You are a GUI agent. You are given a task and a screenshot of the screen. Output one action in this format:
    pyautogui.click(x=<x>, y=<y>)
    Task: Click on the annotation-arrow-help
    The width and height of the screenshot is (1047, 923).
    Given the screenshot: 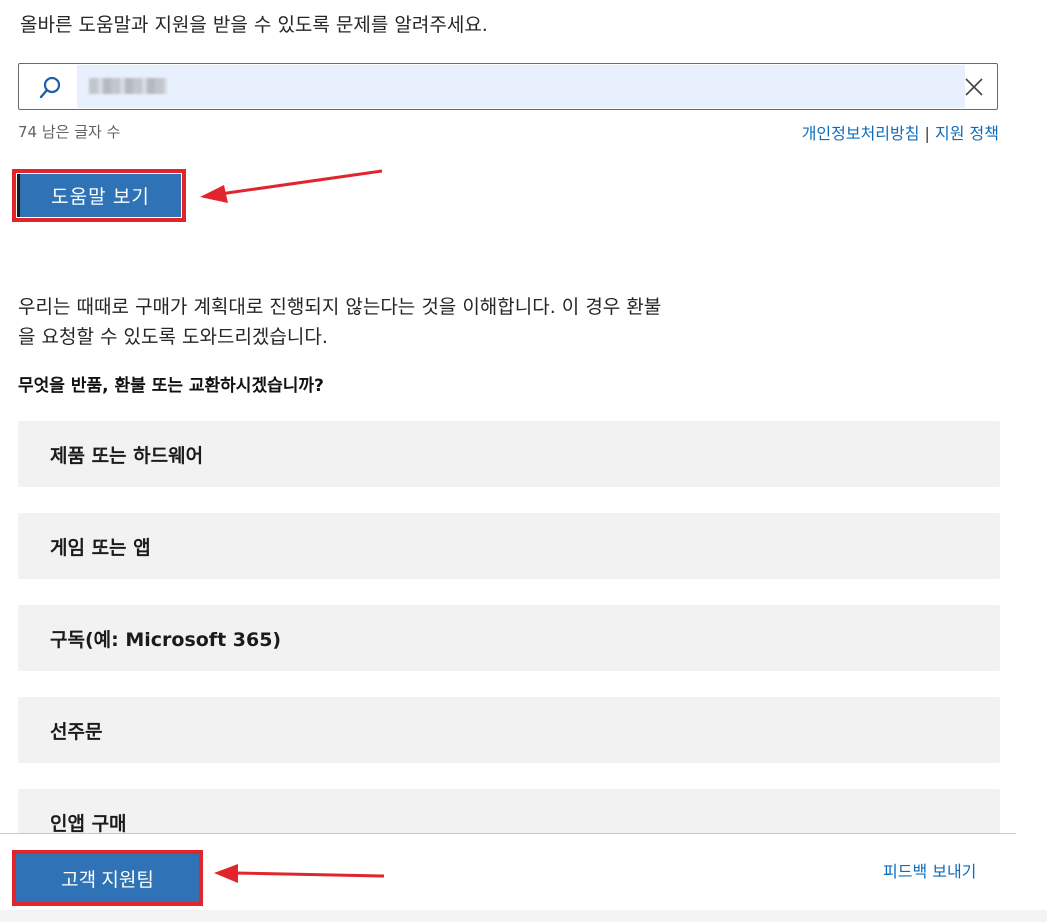 What is the action you would take?
    pyautogui.click(x=291, y=186)
    